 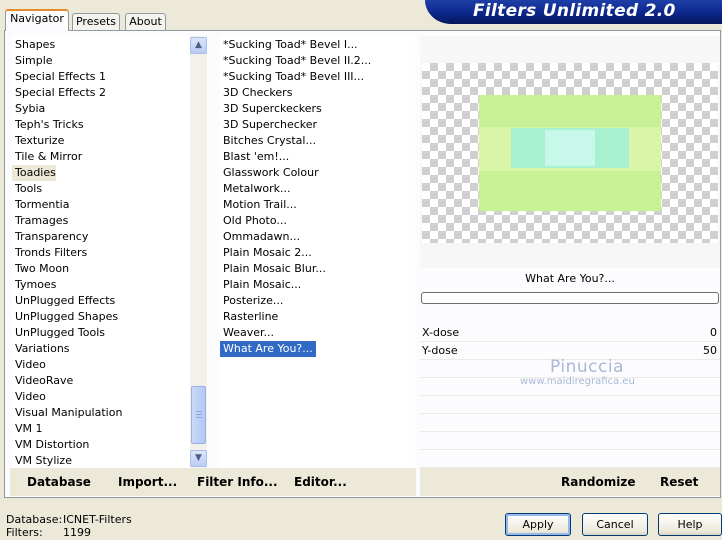 What do you see at coordinates (441, 332) in the screenshot?
I see `param-label: X-dose` at bounding box center [441, 332].